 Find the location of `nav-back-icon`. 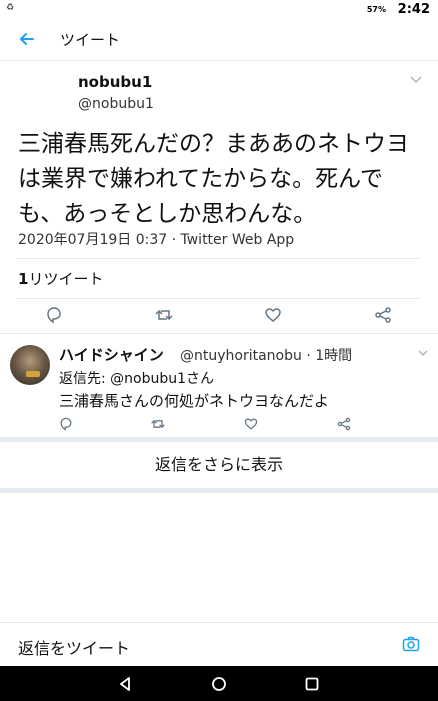

nav-back-icon is located at coordinates (125, 684).